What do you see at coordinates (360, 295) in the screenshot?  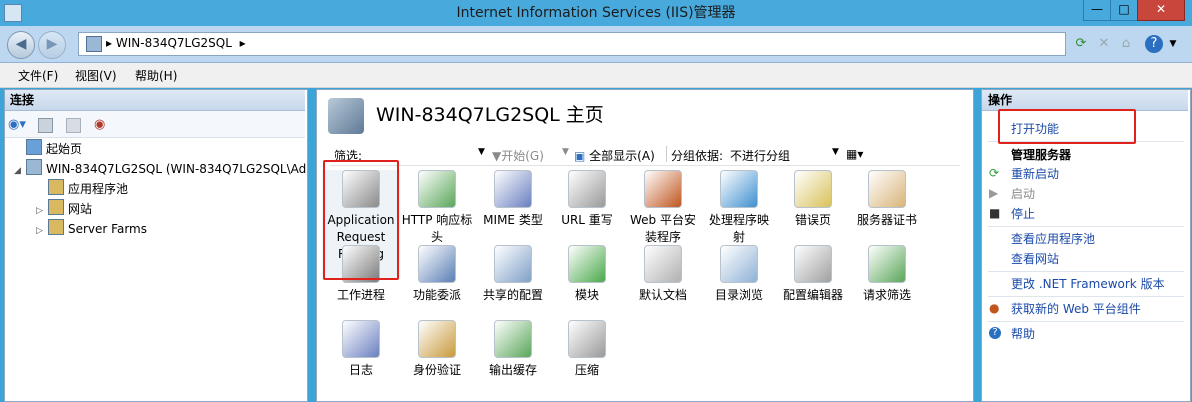 I see `feature-label-line: 工作进程` at bounding box center [360, 295].